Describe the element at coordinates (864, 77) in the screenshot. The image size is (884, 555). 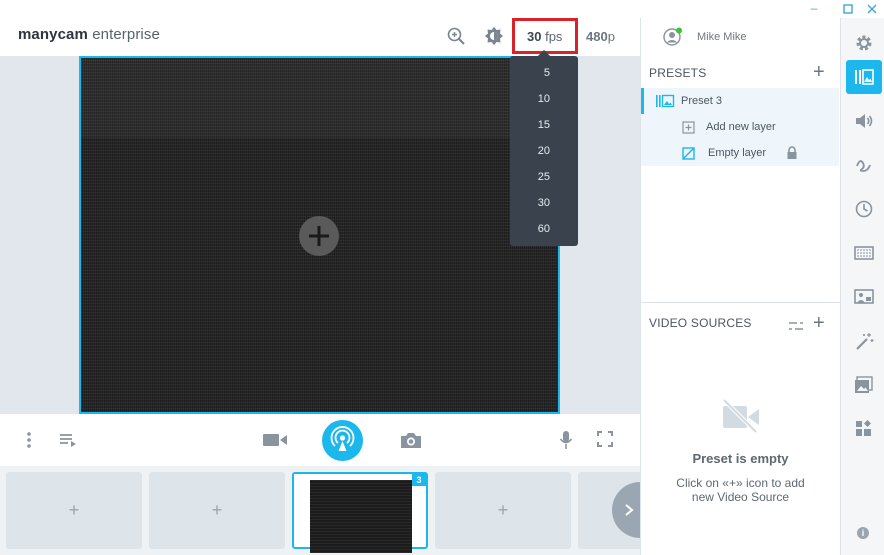
I see `presets-tab-icon` at that location.